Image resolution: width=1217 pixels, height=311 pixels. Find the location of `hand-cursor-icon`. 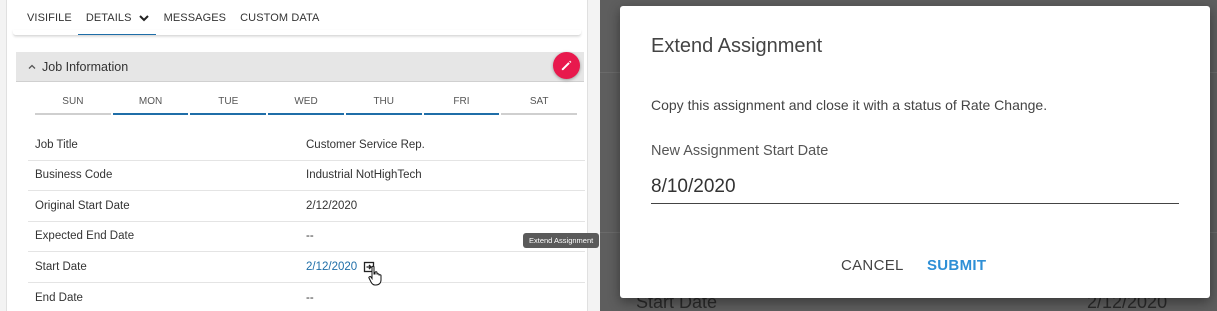

hand-cursor-icon is located at coordinates (375, 275).